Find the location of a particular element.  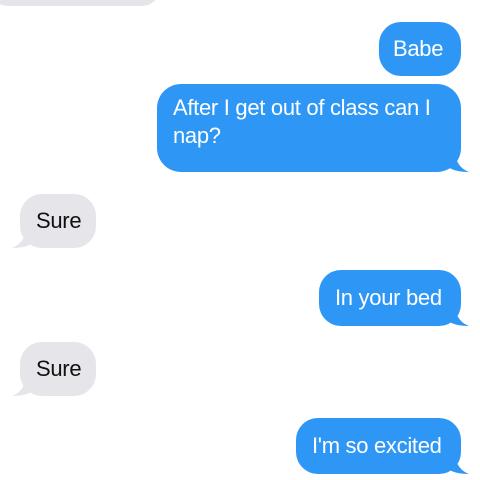

message-bubble-sent: In your bed is located at coordinates (394, 298).